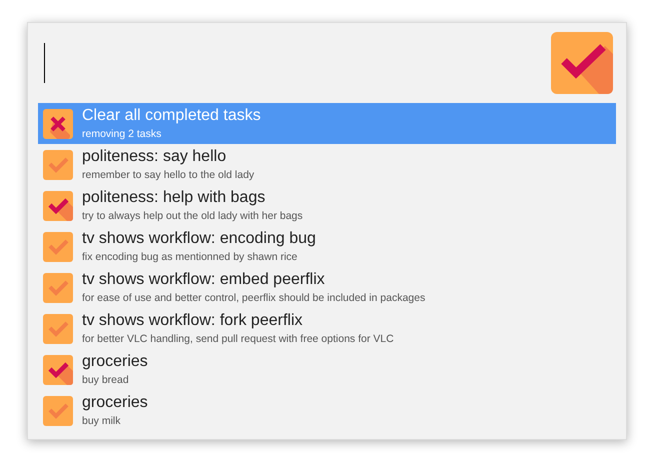 The width and height of the screenshot is (654, 472). I want to click on result-title: tv shows workflow: embed peerflix, so click(204, 280).